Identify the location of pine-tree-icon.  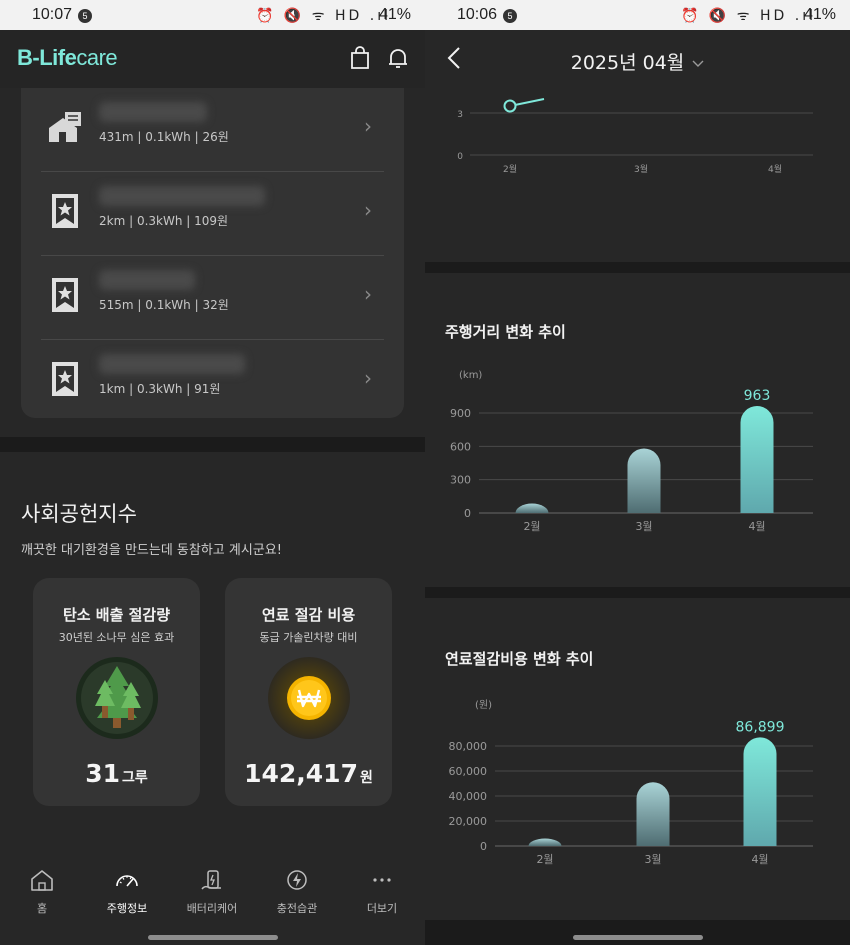
(117, 698).